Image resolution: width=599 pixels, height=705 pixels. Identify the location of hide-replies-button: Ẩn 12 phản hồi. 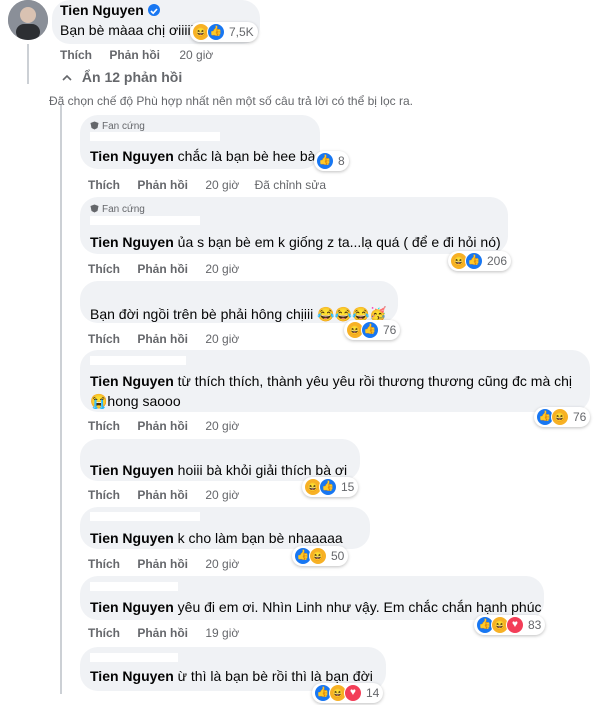
(122, 77).